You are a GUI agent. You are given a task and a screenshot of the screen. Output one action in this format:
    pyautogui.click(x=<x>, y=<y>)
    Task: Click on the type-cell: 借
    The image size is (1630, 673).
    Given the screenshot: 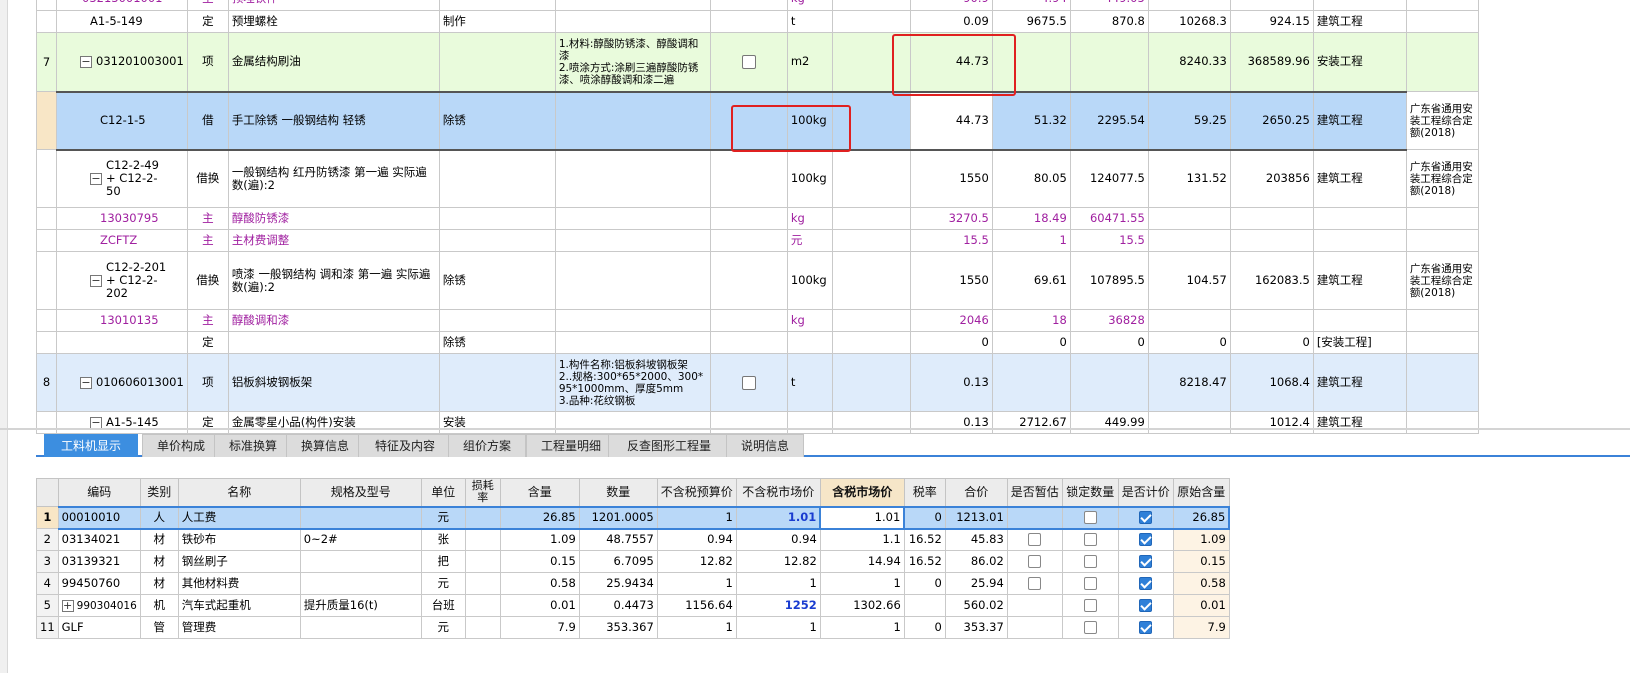 What is the action you would take?
    pyautogui.click(x=207, y=120)
    